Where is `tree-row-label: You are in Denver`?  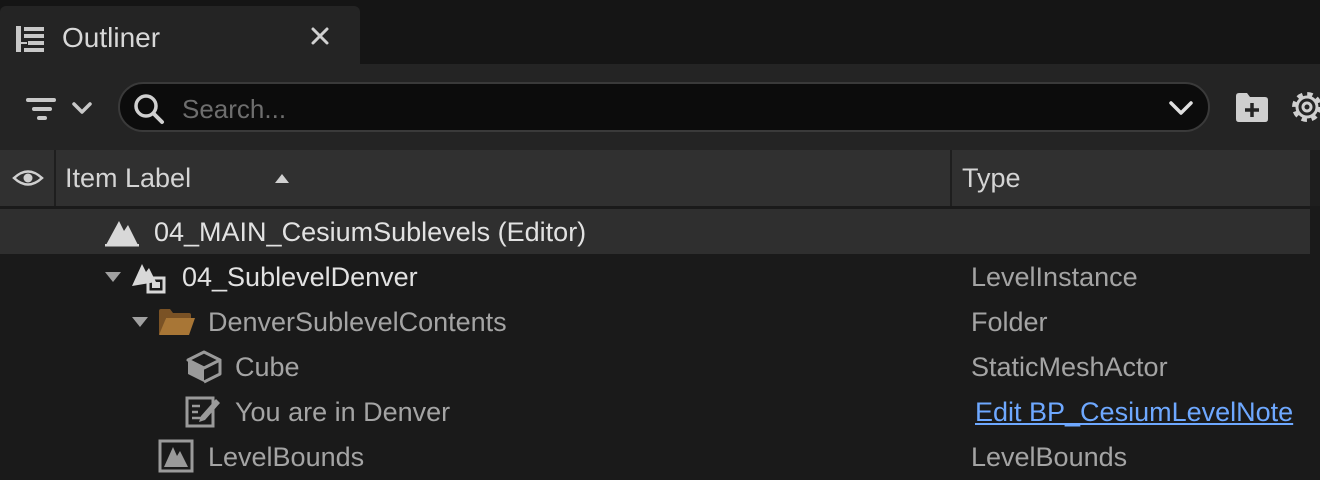
tree-row-label: You are in Denver is located at coordinates (343, 412).